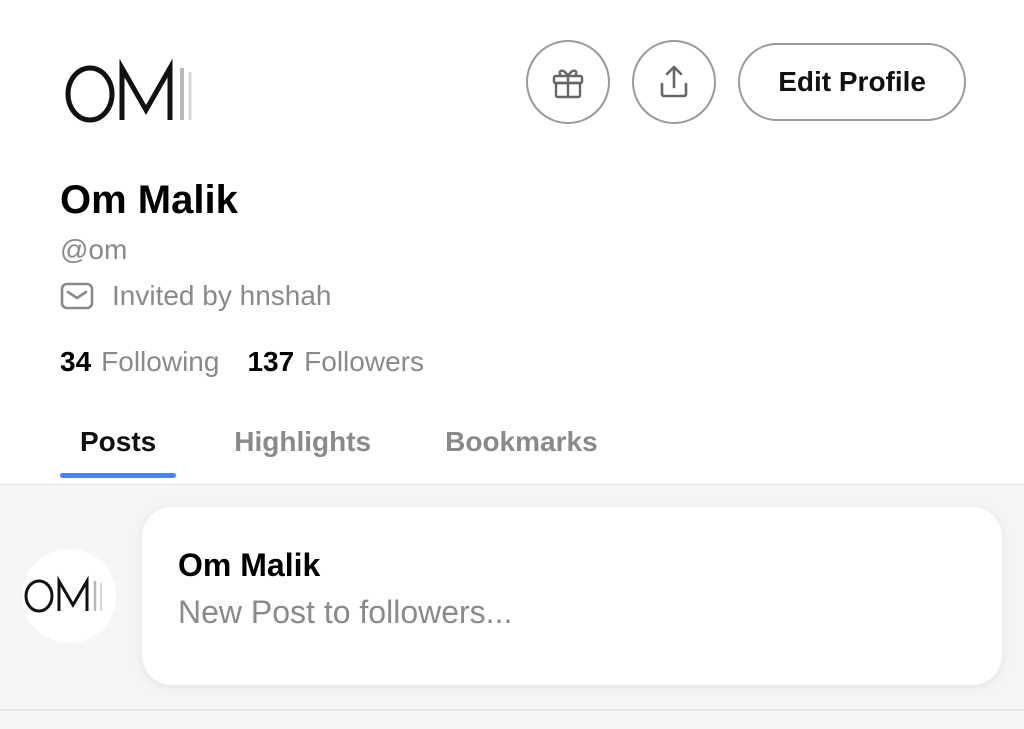  I want to click on followers-count: 137, so click(271, 361).